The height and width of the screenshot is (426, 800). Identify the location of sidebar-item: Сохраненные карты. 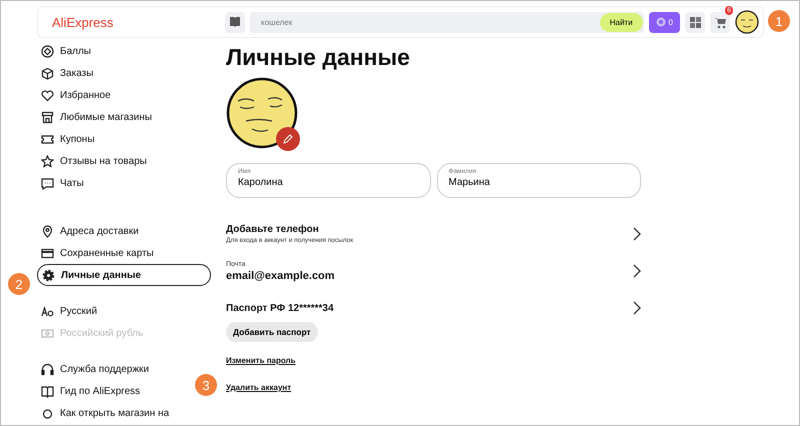
(97, 253).